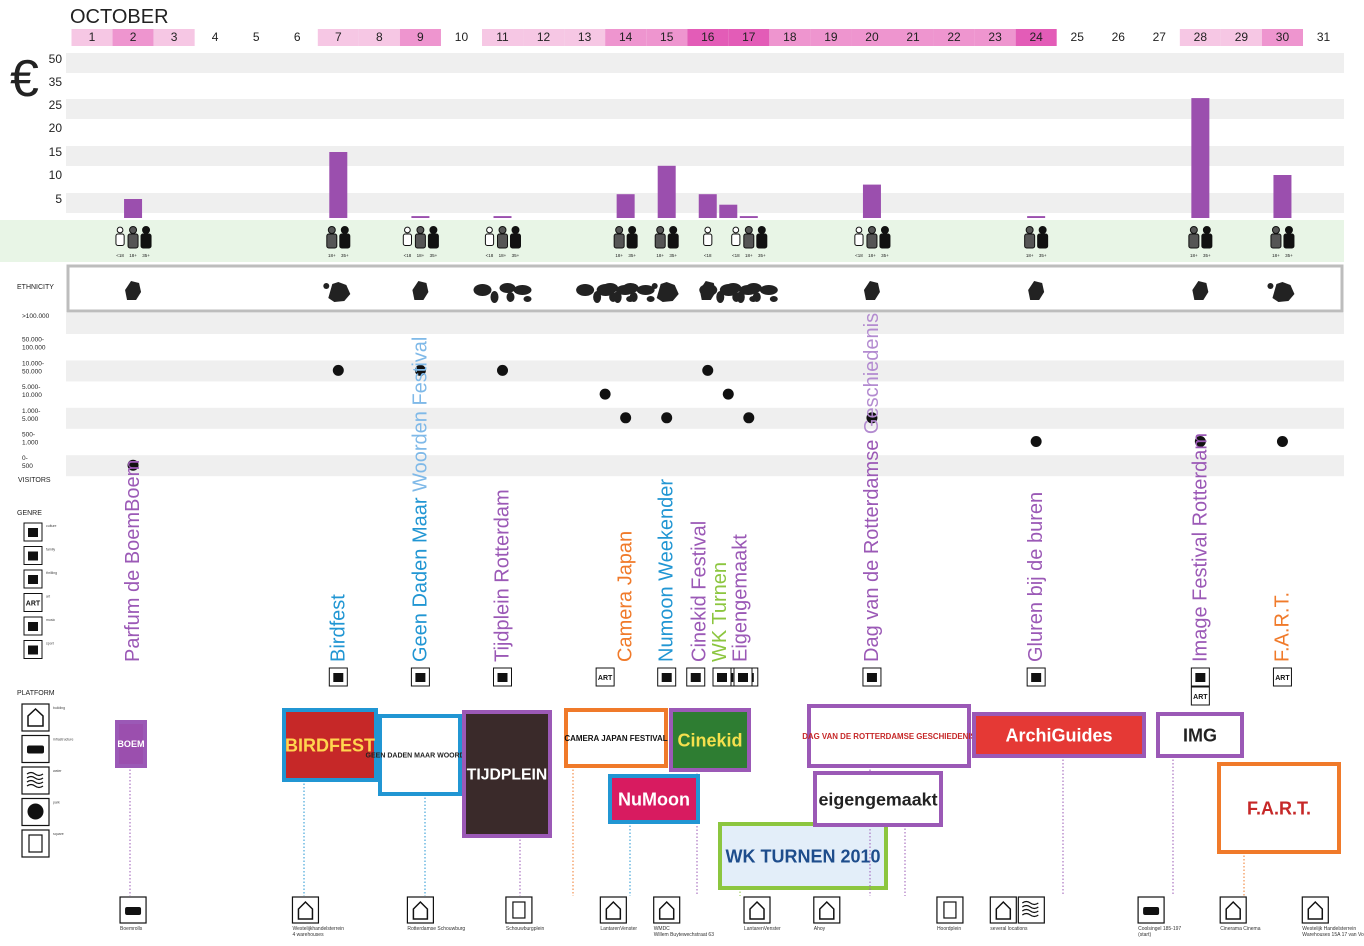 This screenshot has height=946, width=1364. What do you see at coordinates (56, 152) in the screenshot?
I see `price-tick: 15` at bounding box center [56, 152].